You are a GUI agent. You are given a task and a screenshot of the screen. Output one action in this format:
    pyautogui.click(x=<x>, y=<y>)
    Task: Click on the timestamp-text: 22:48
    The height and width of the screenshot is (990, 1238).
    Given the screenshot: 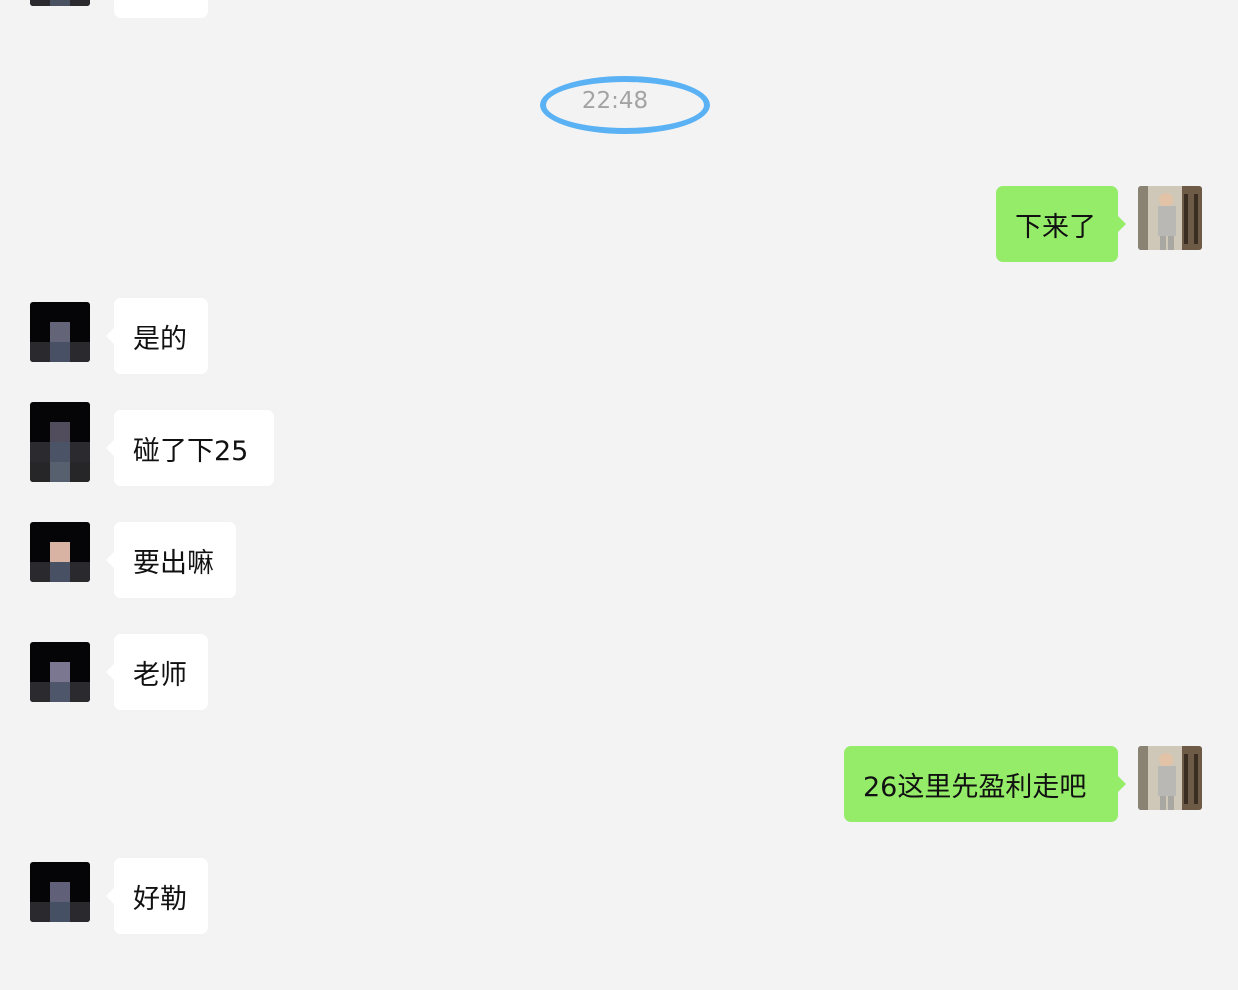 What is the action you would take?
    pyautogui.click(x=615, y=101)
    